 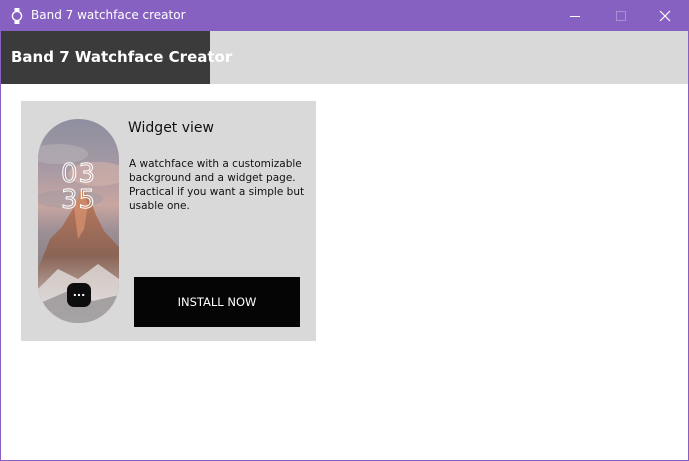 I want to click on close-icon, so click(x=665, y=16).